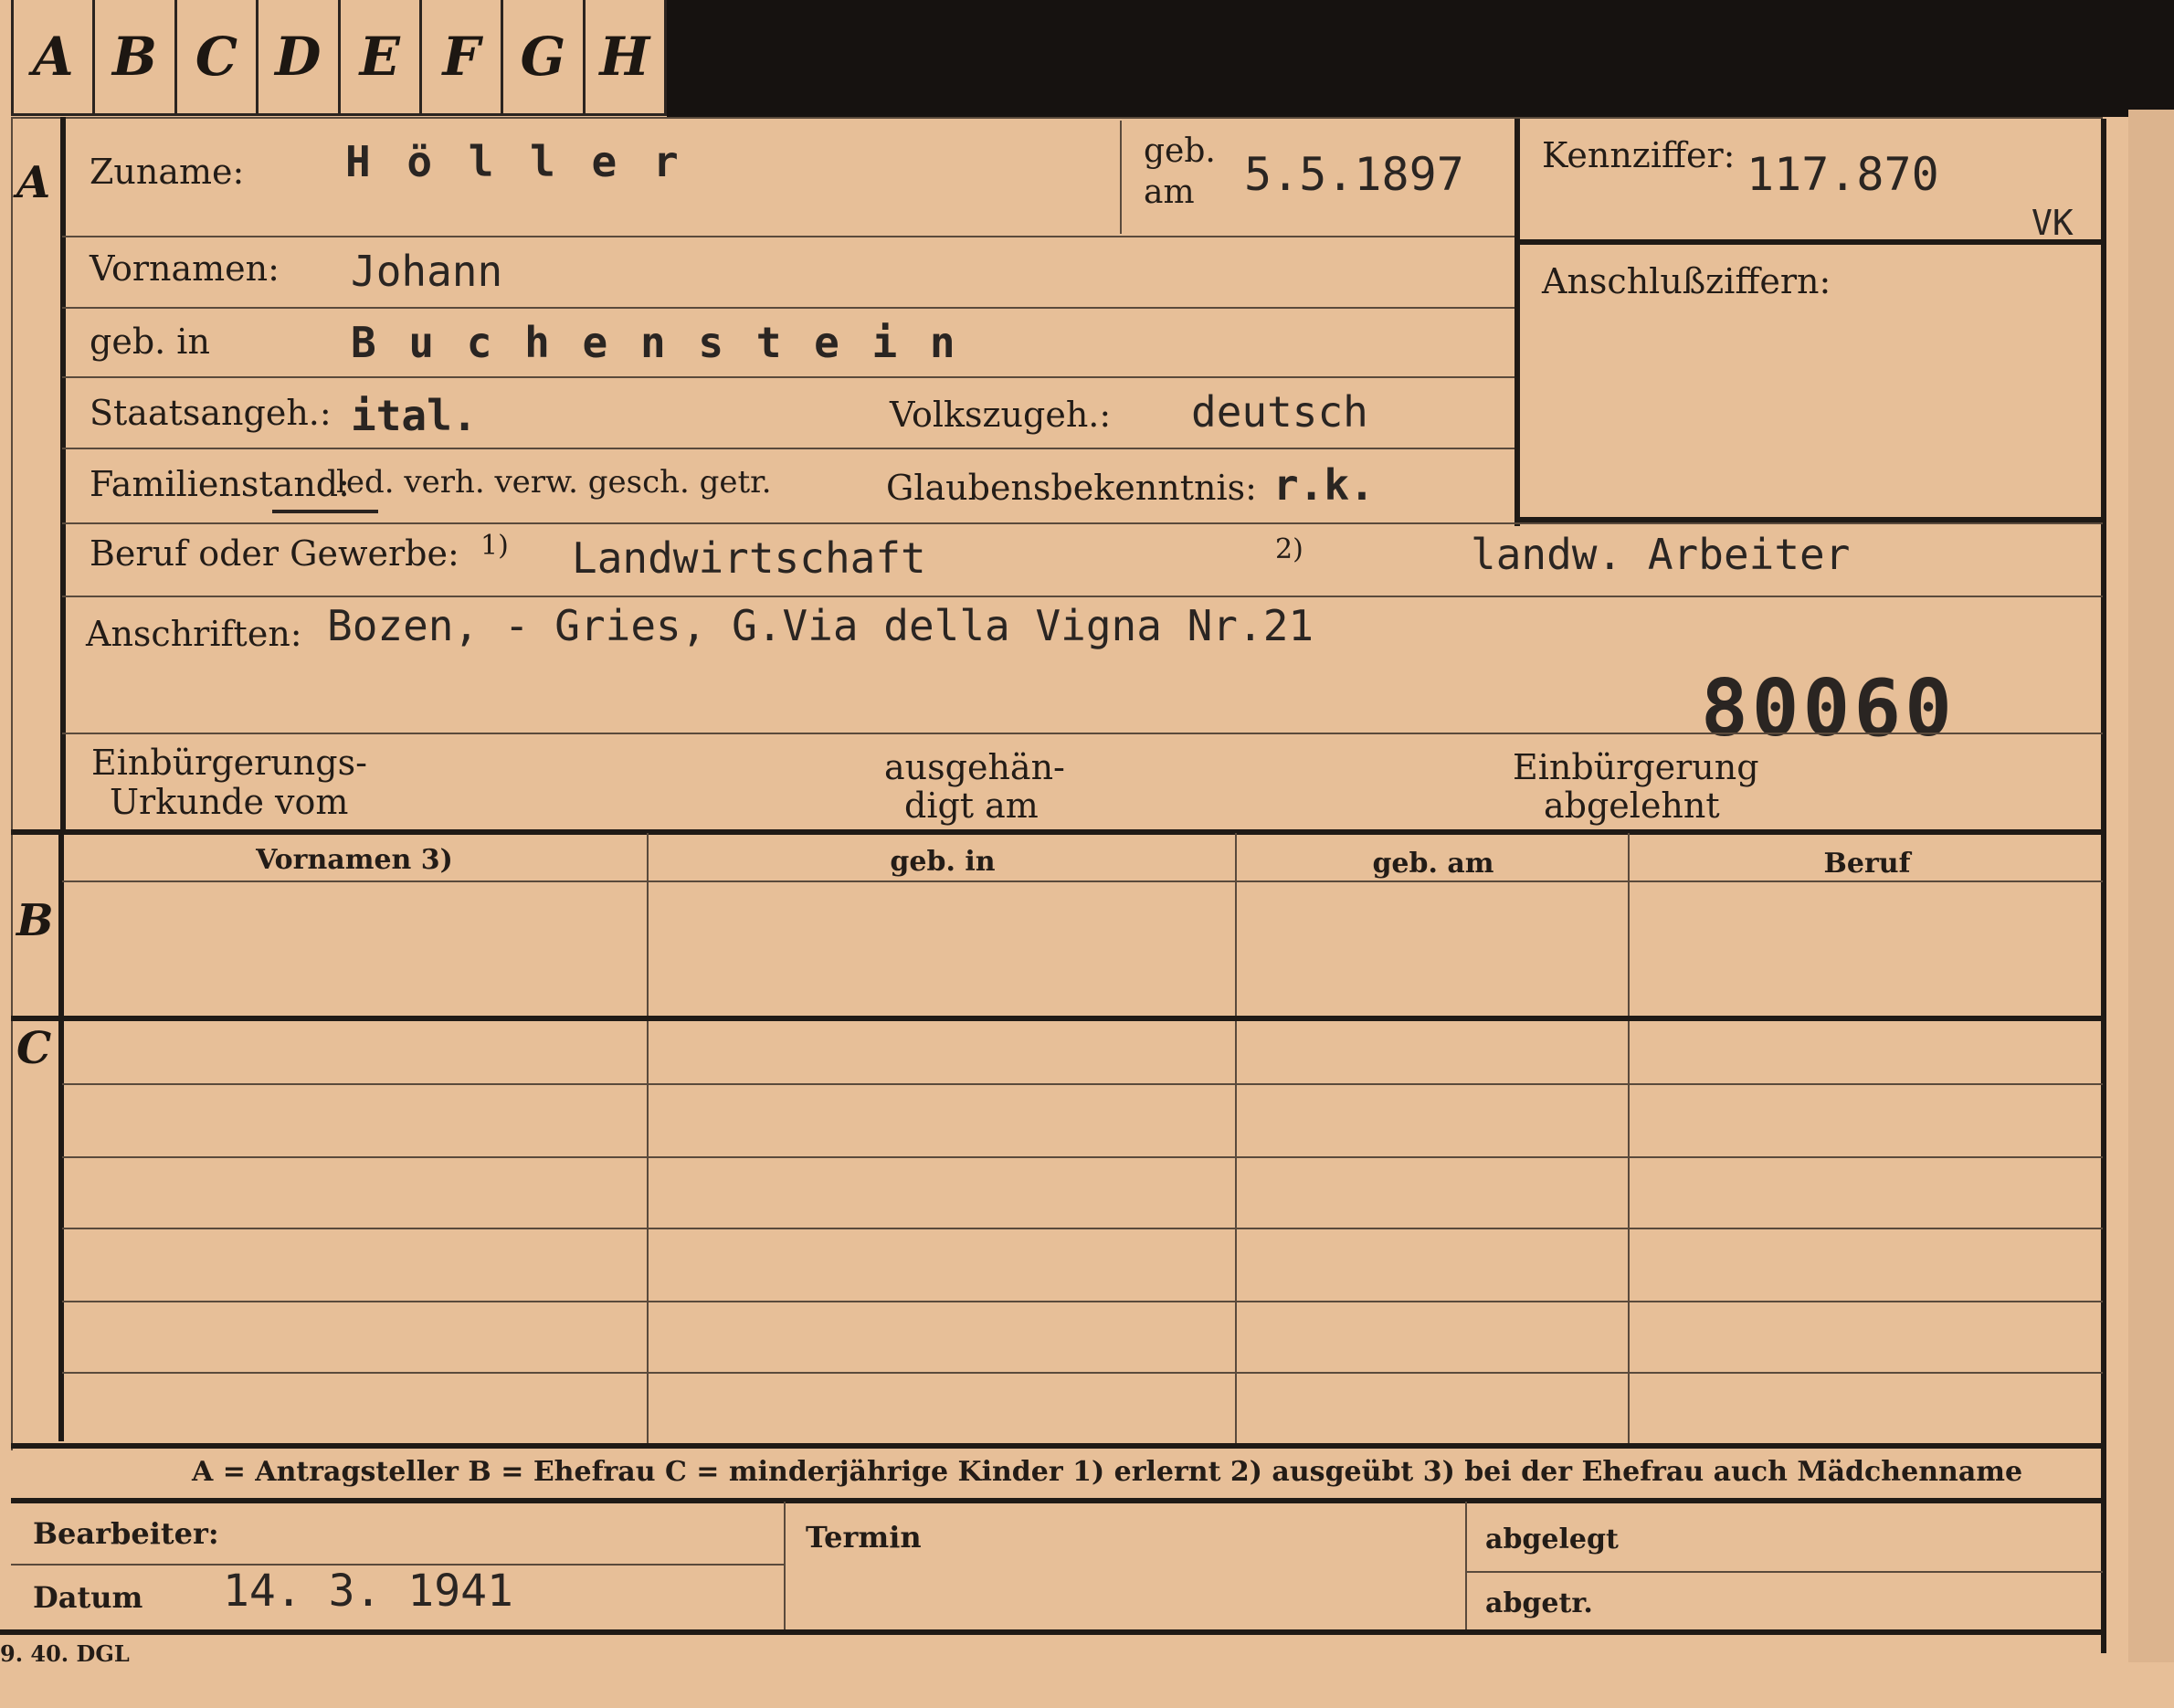 This screenshot has width=2174, height=1708. I want to click on datum-label: Datum, so click(88, 1597).